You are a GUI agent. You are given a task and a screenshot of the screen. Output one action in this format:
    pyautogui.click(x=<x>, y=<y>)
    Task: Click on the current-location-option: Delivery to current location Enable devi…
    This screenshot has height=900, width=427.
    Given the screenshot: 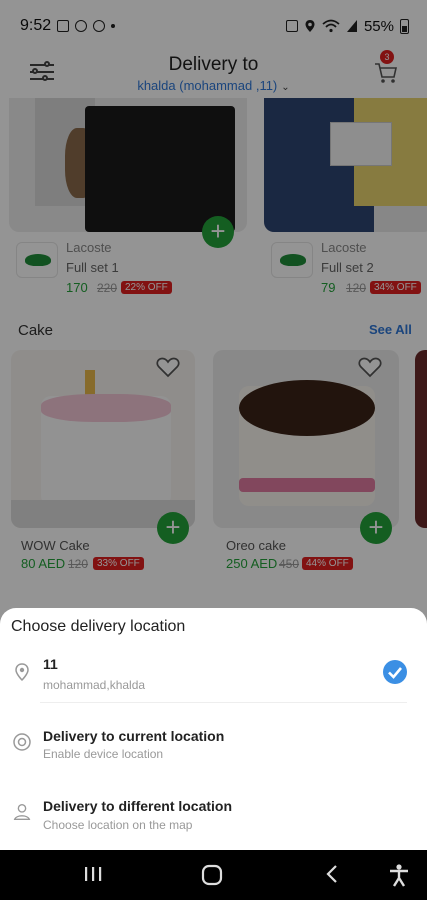 What is the action you would take?
    pyautogui.click(x=213, y=752)
    